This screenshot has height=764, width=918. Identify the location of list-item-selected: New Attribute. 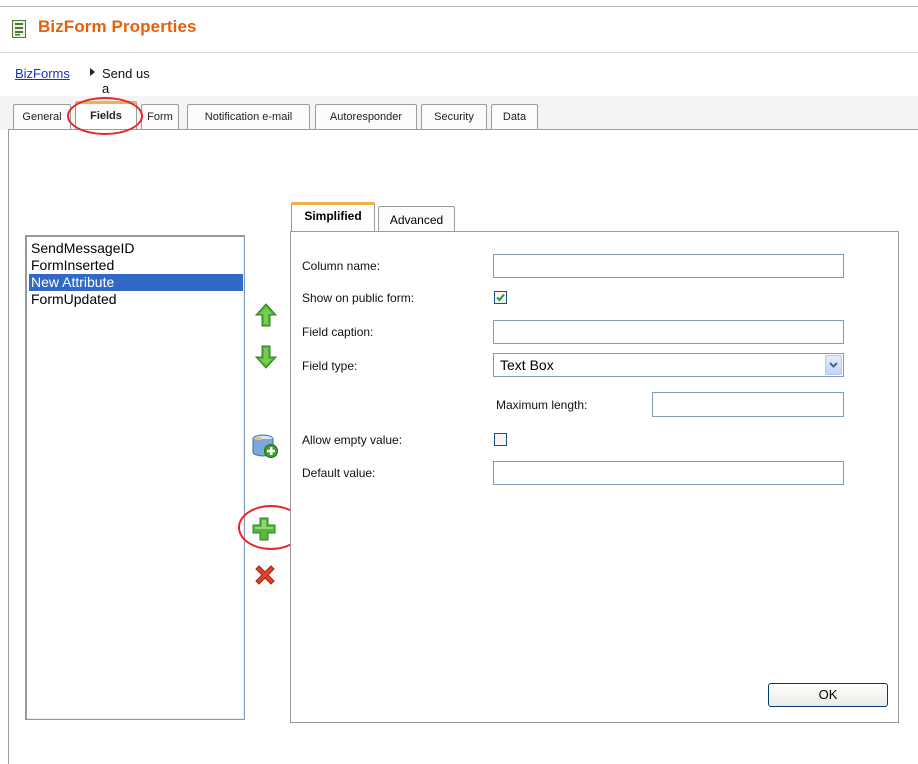
(136, 282).